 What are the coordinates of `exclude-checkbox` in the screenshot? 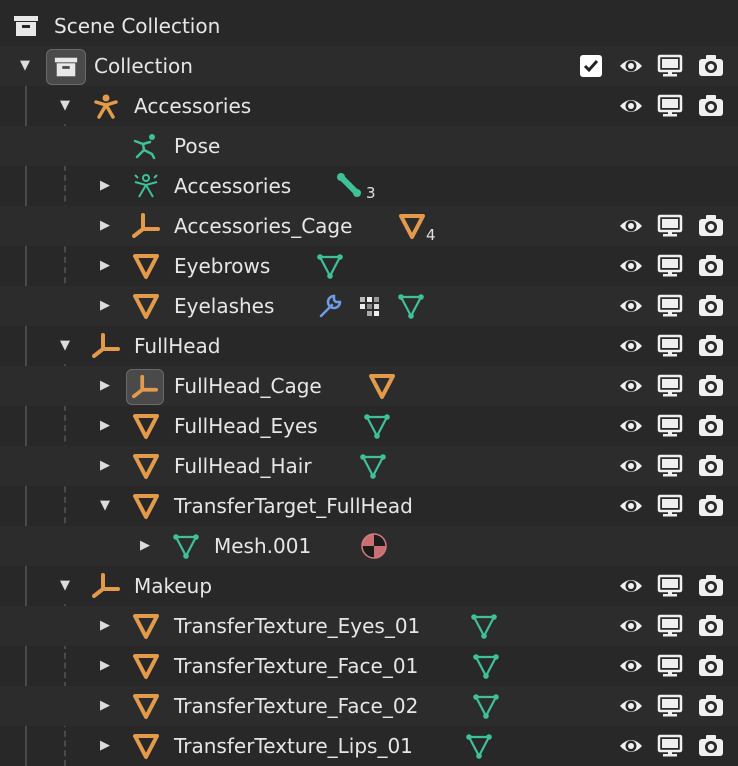 It's located at (591, 66).